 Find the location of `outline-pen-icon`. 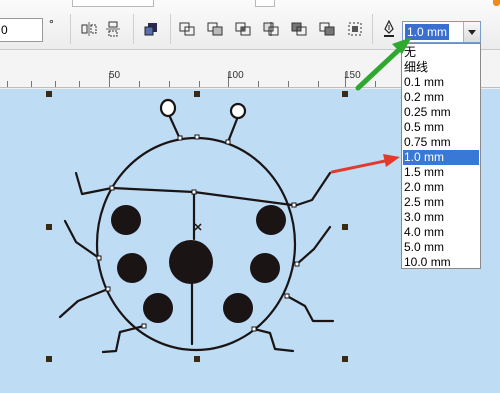

outline-pen-icon is located at coordinates (389, 28).